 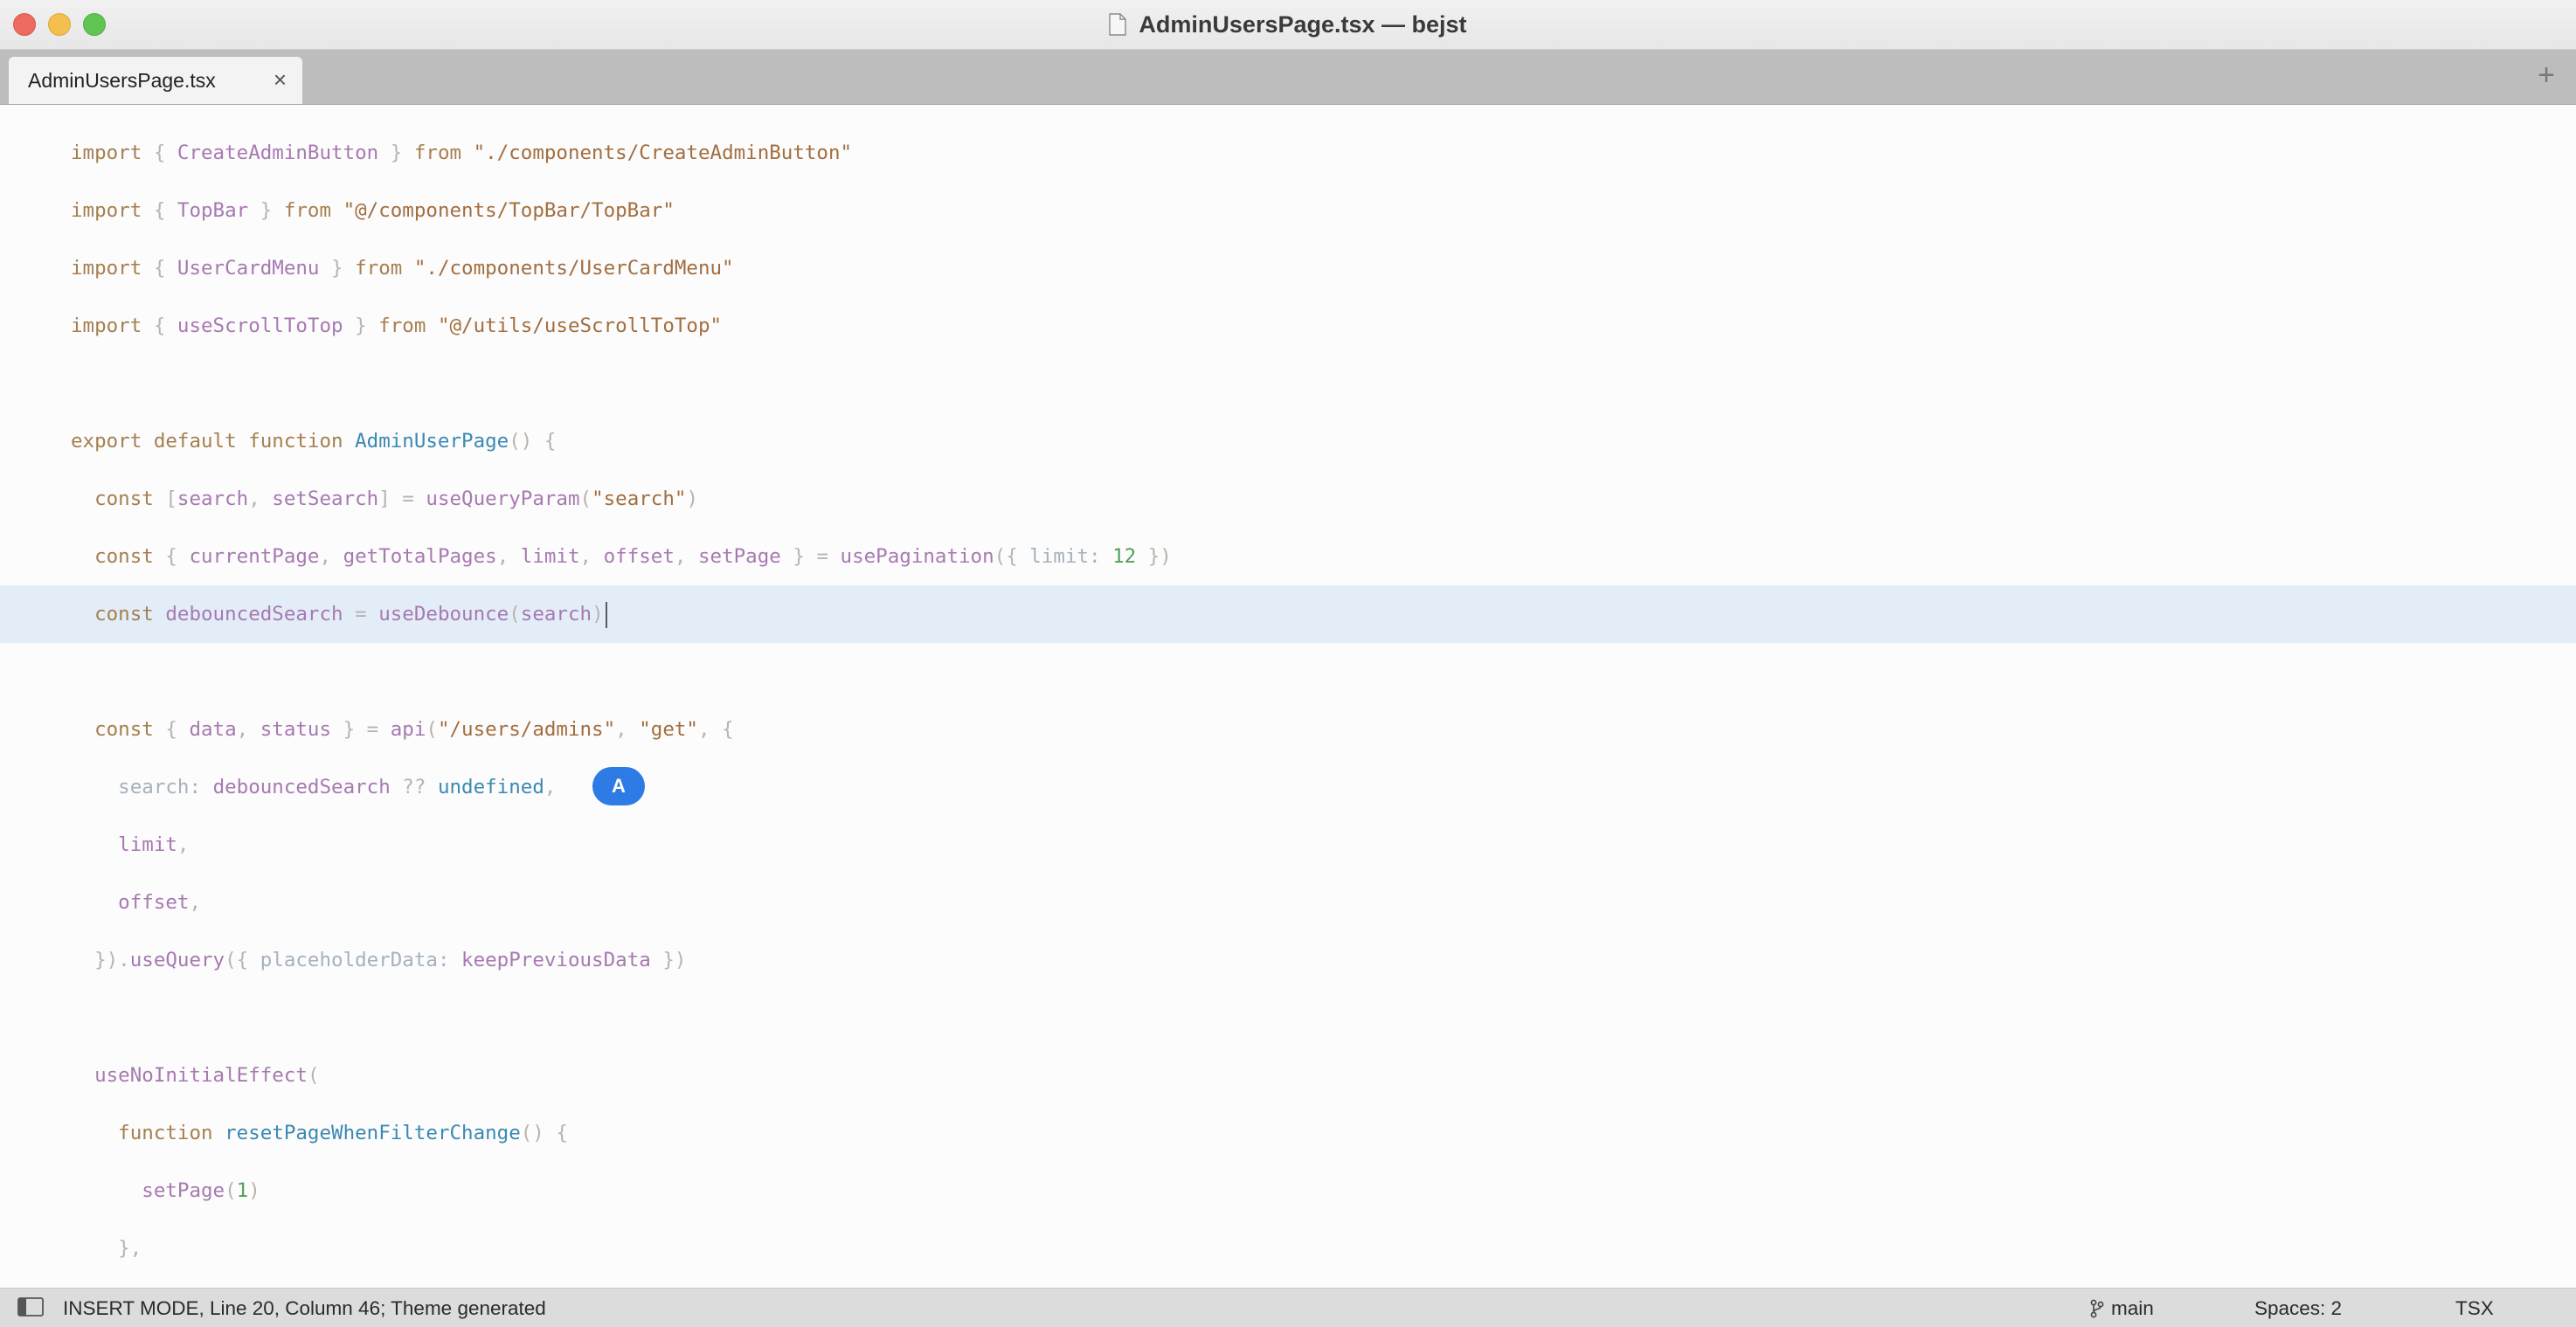 What do you see at coordinates (30, 1307) in the screenshot?
I see `sidebar-toggle-icon` at bounding box center [30, 1307].